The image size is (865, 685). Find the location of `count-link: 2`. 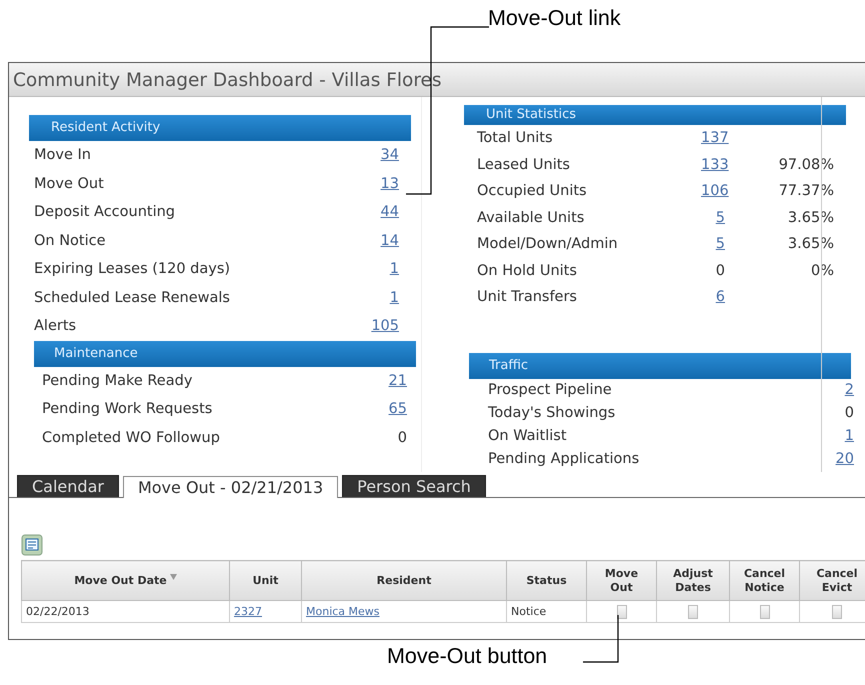

count-link: 2 is located at coordinates (842, 390).